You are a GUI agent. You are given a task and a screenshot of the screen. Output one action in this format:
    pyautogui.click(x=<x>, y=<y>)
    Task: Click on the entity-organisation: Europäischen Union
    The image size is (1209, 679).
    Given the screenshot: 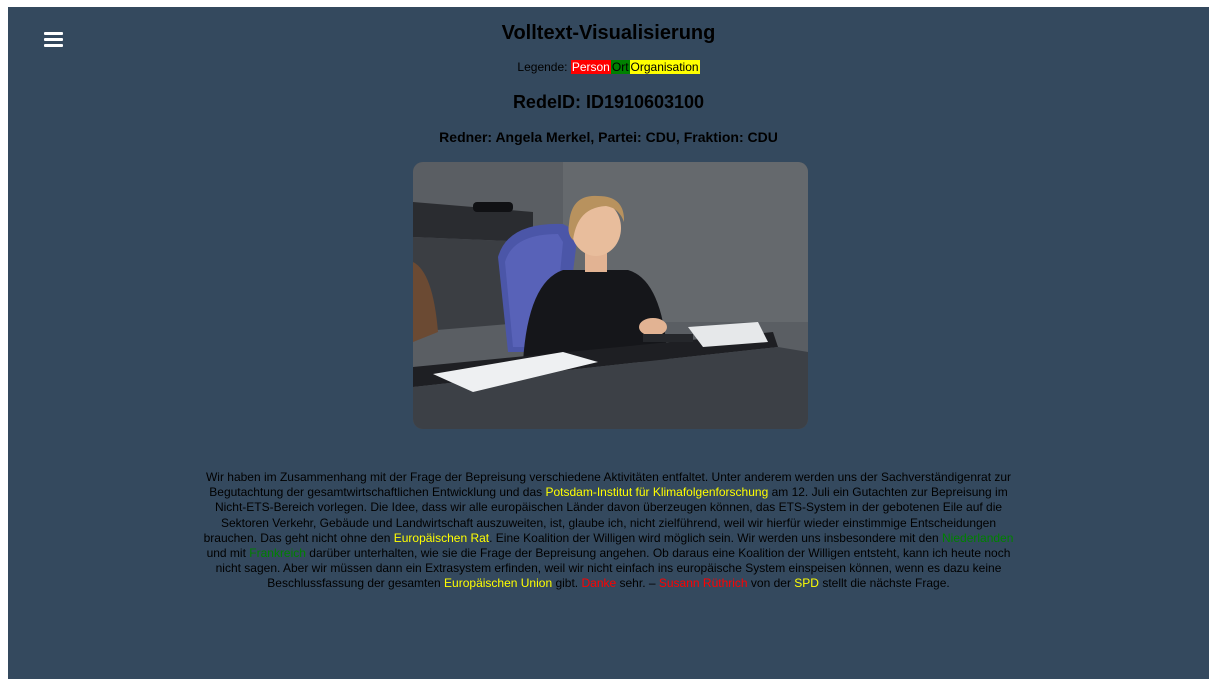 What is the action you would take?
    pyautogui.click(x=498, y=583)
    